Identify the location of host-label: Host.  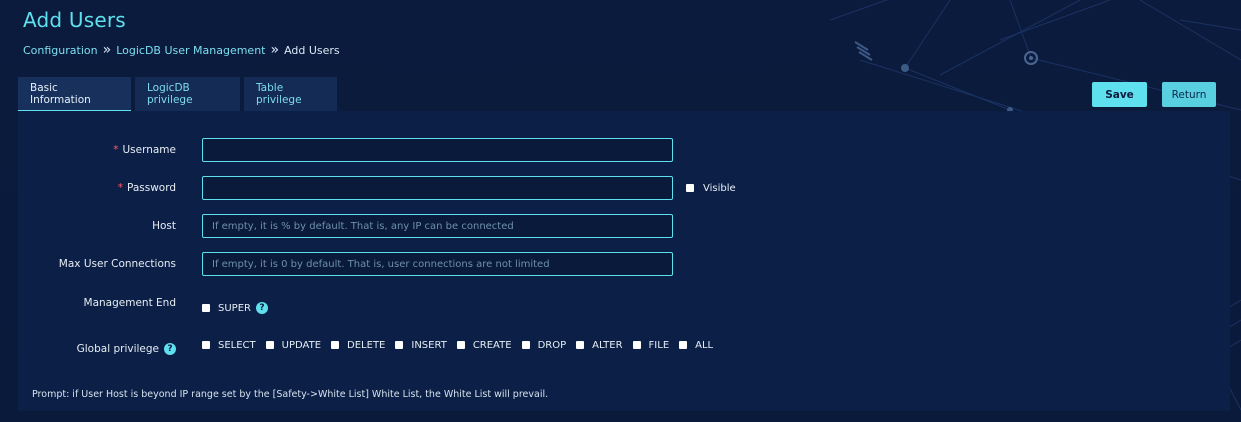
(164, 226).